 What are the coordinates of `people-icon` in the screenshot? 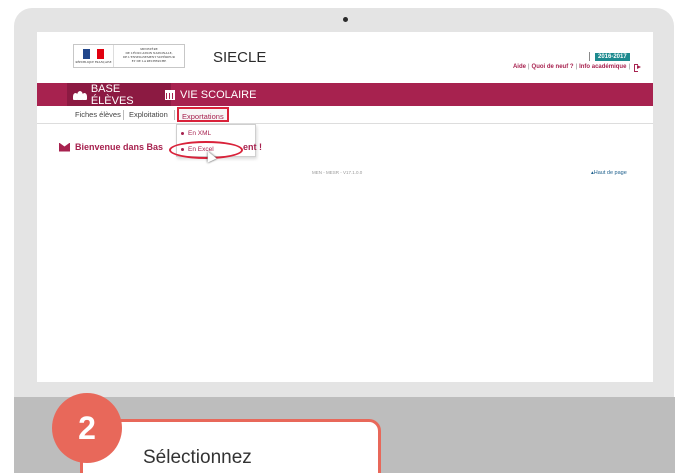 It's located at (80, 95).